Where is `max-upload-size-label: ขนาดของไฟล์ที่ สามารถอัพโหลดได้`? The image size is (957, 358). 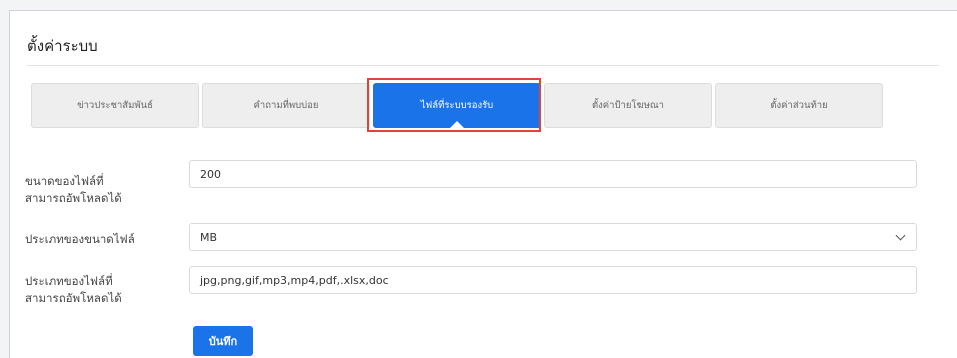 max-upload-size-label: ขนาดของไฟล์ที่ สามารถอัพโหลดได้ is located at coordinates (100, 190).